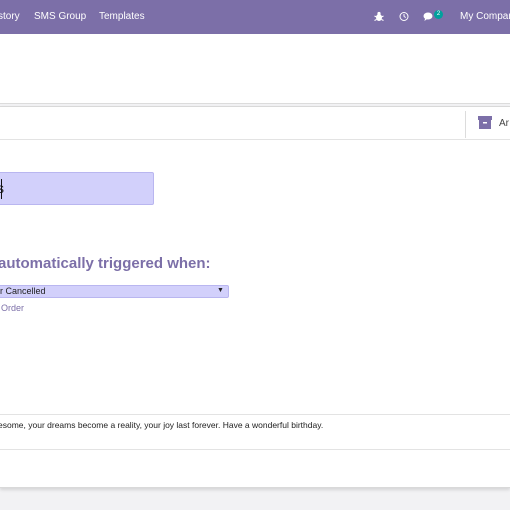  Describe the element at coordinates (504, 123) in the screenshot. I see `archive-button-label: Ar` at that location.